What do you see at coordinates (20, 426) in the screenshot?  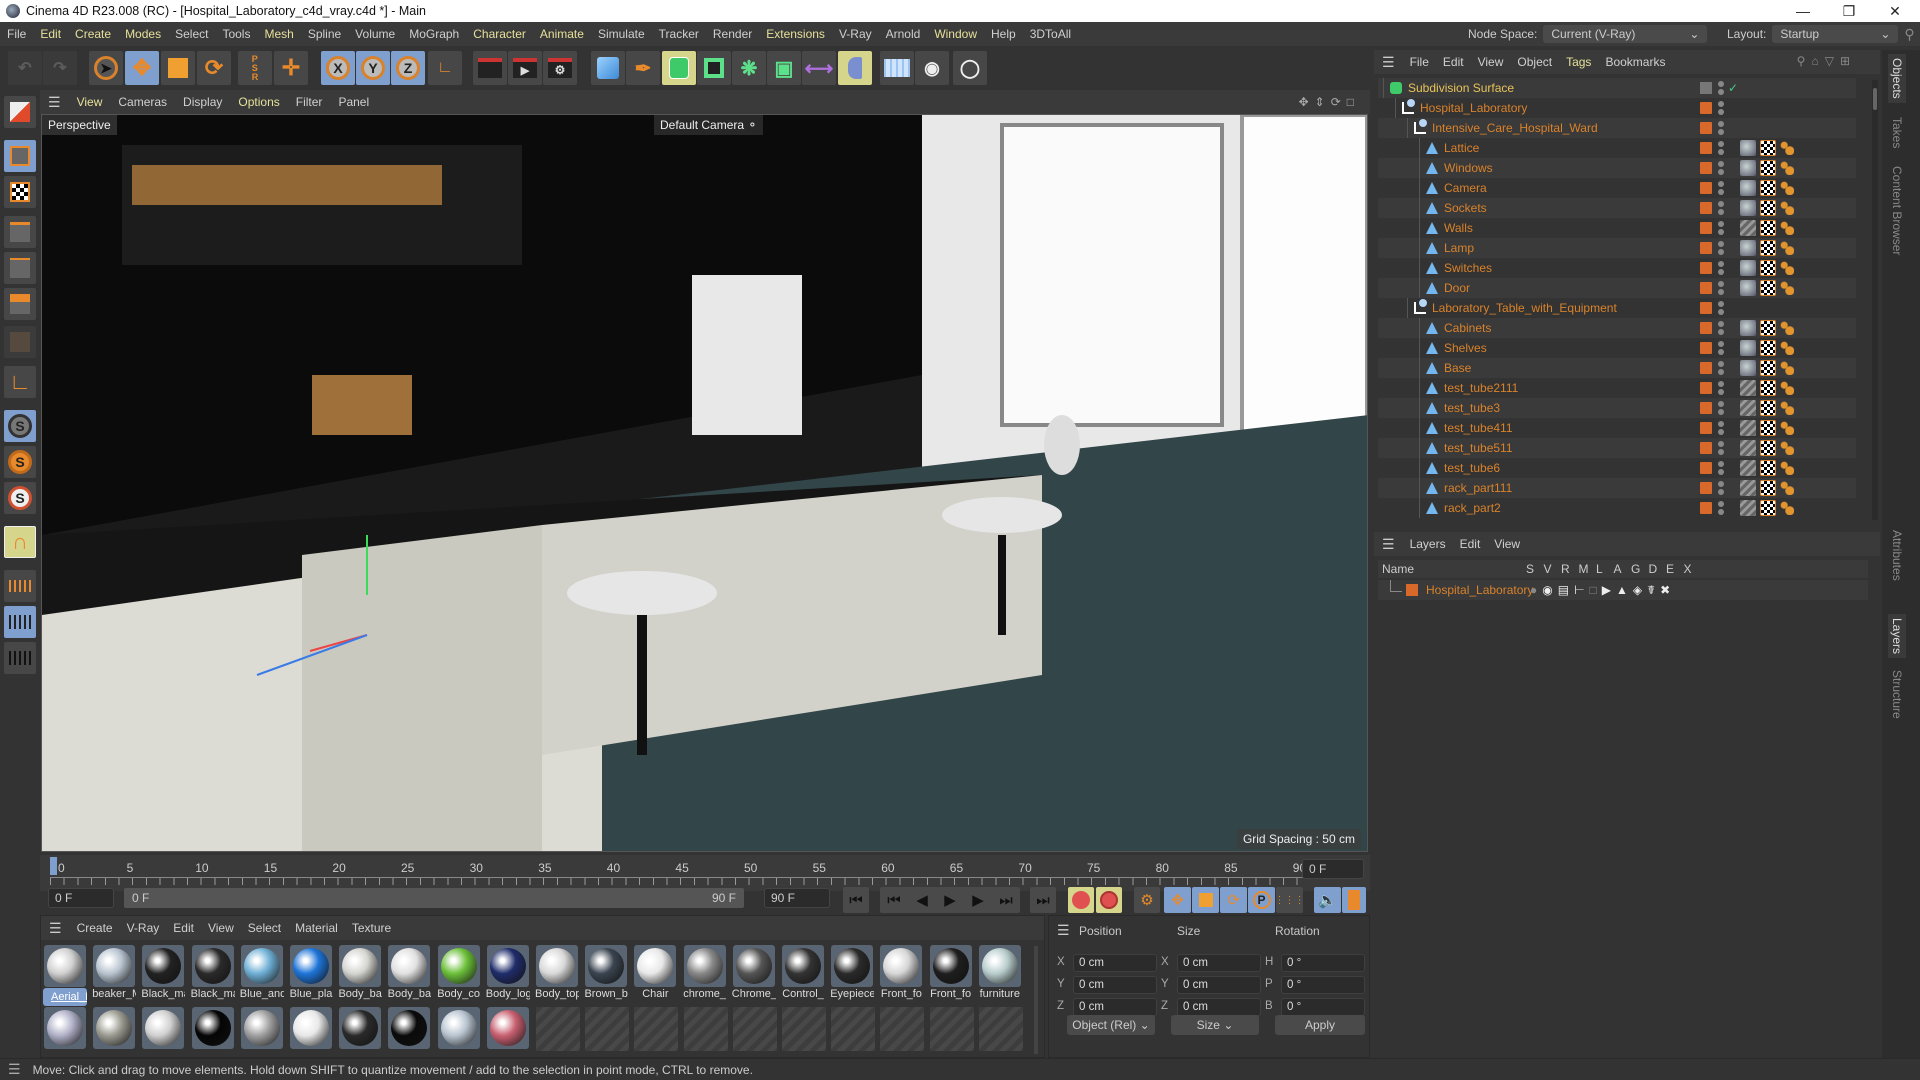 I see `solo-button: S` at bounding box center [20, 426].